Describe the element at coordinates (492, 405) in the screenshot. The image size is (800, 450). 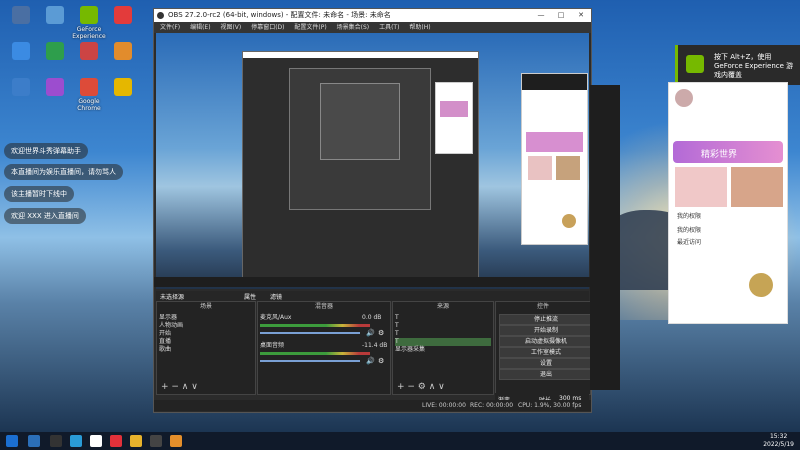
I see `rec-status: REC: 00:00:00` at that location.